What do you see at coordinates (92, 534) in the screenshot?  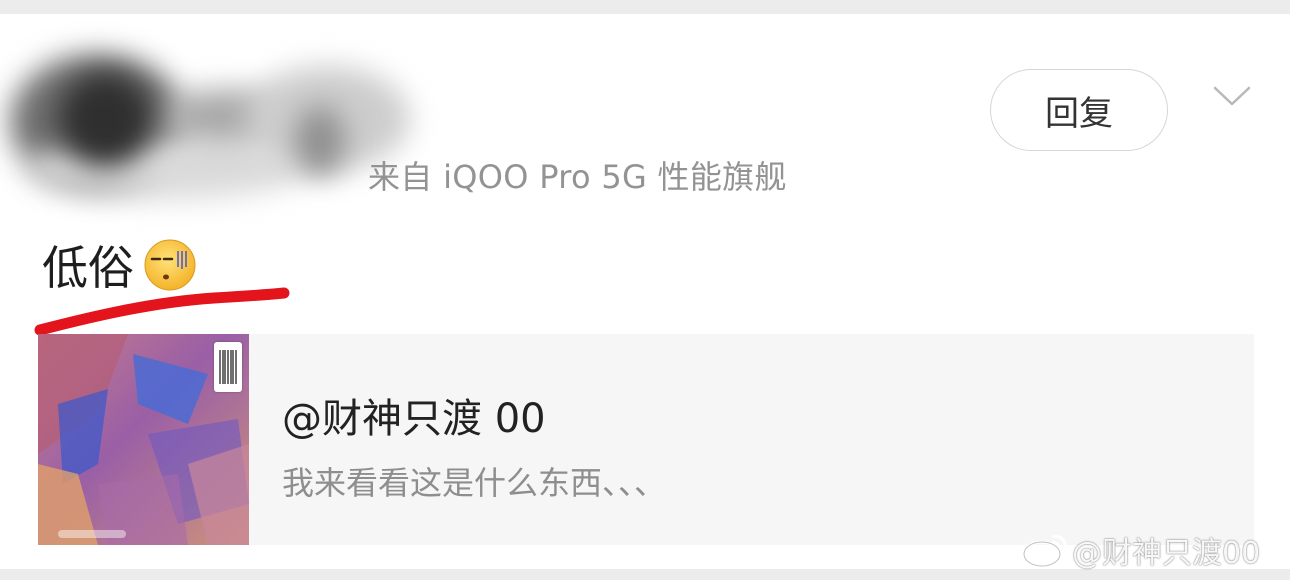 I see `thumbnail-progress-bar` at bounding box center [92, 534].